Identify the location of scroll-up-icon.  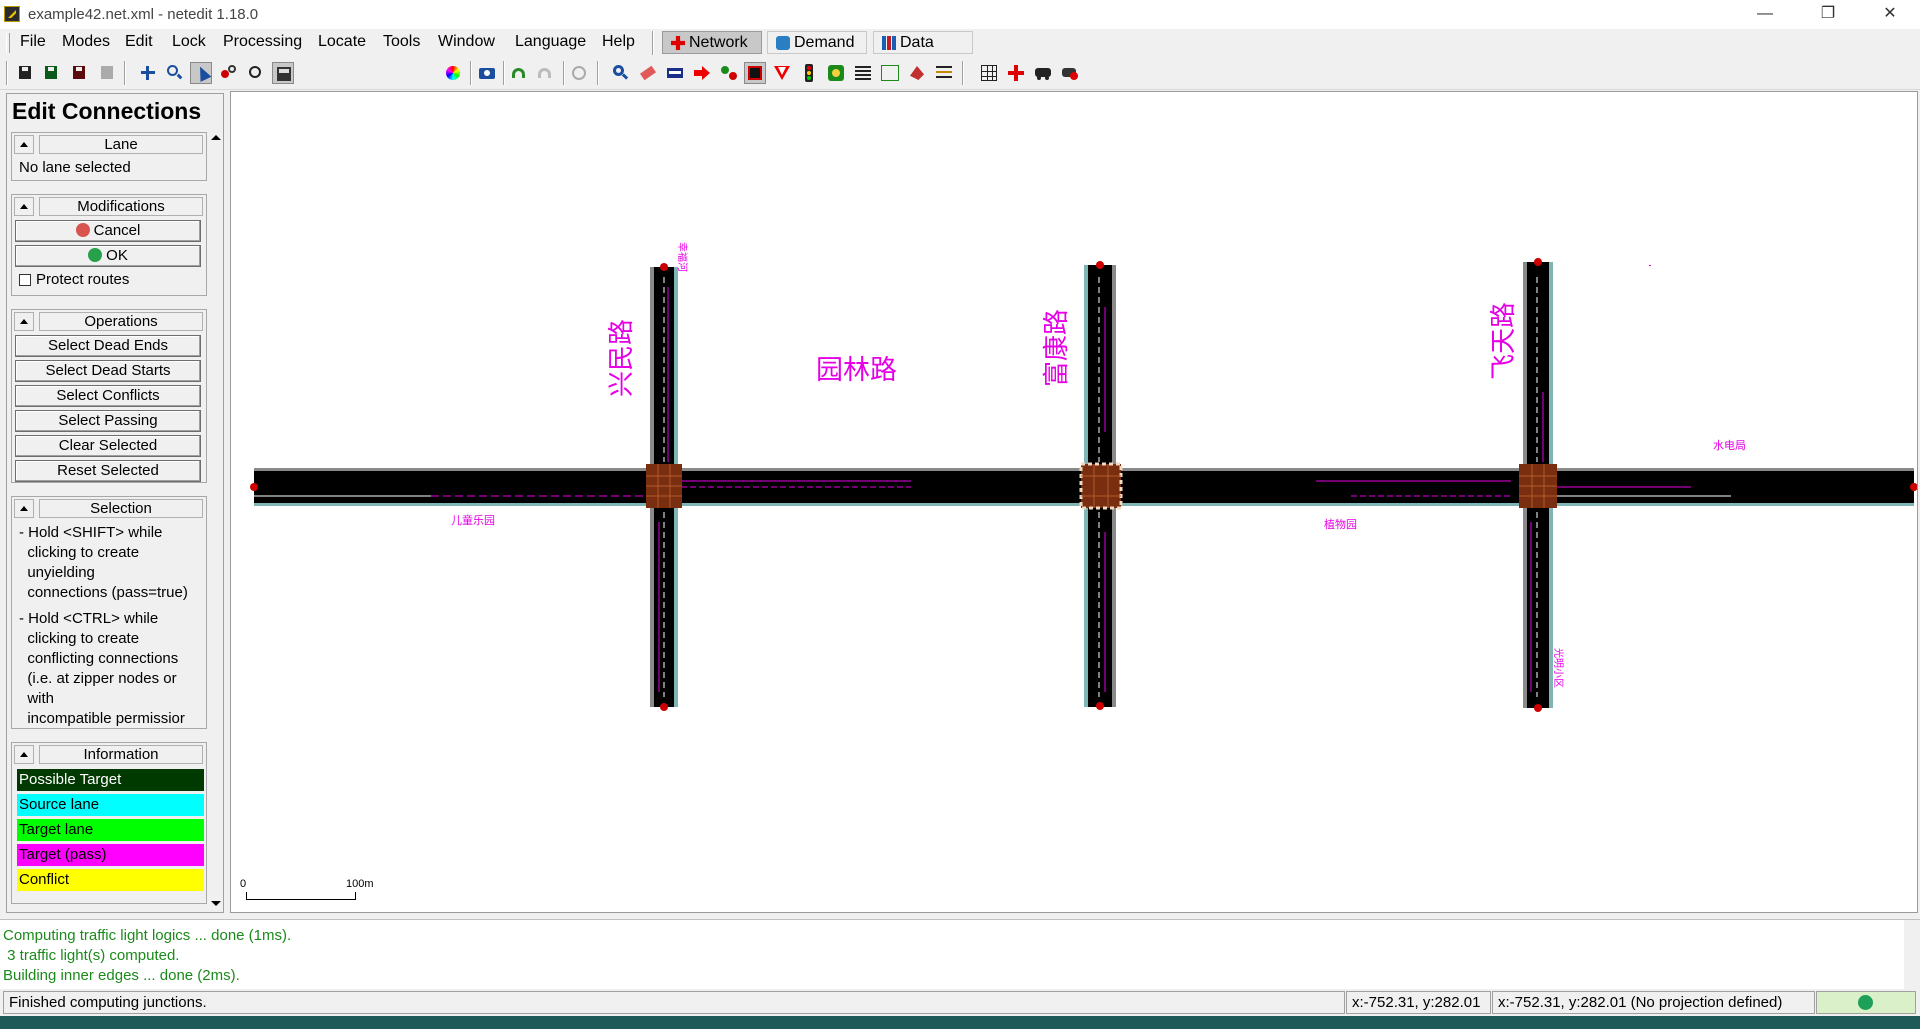
(216, 137).